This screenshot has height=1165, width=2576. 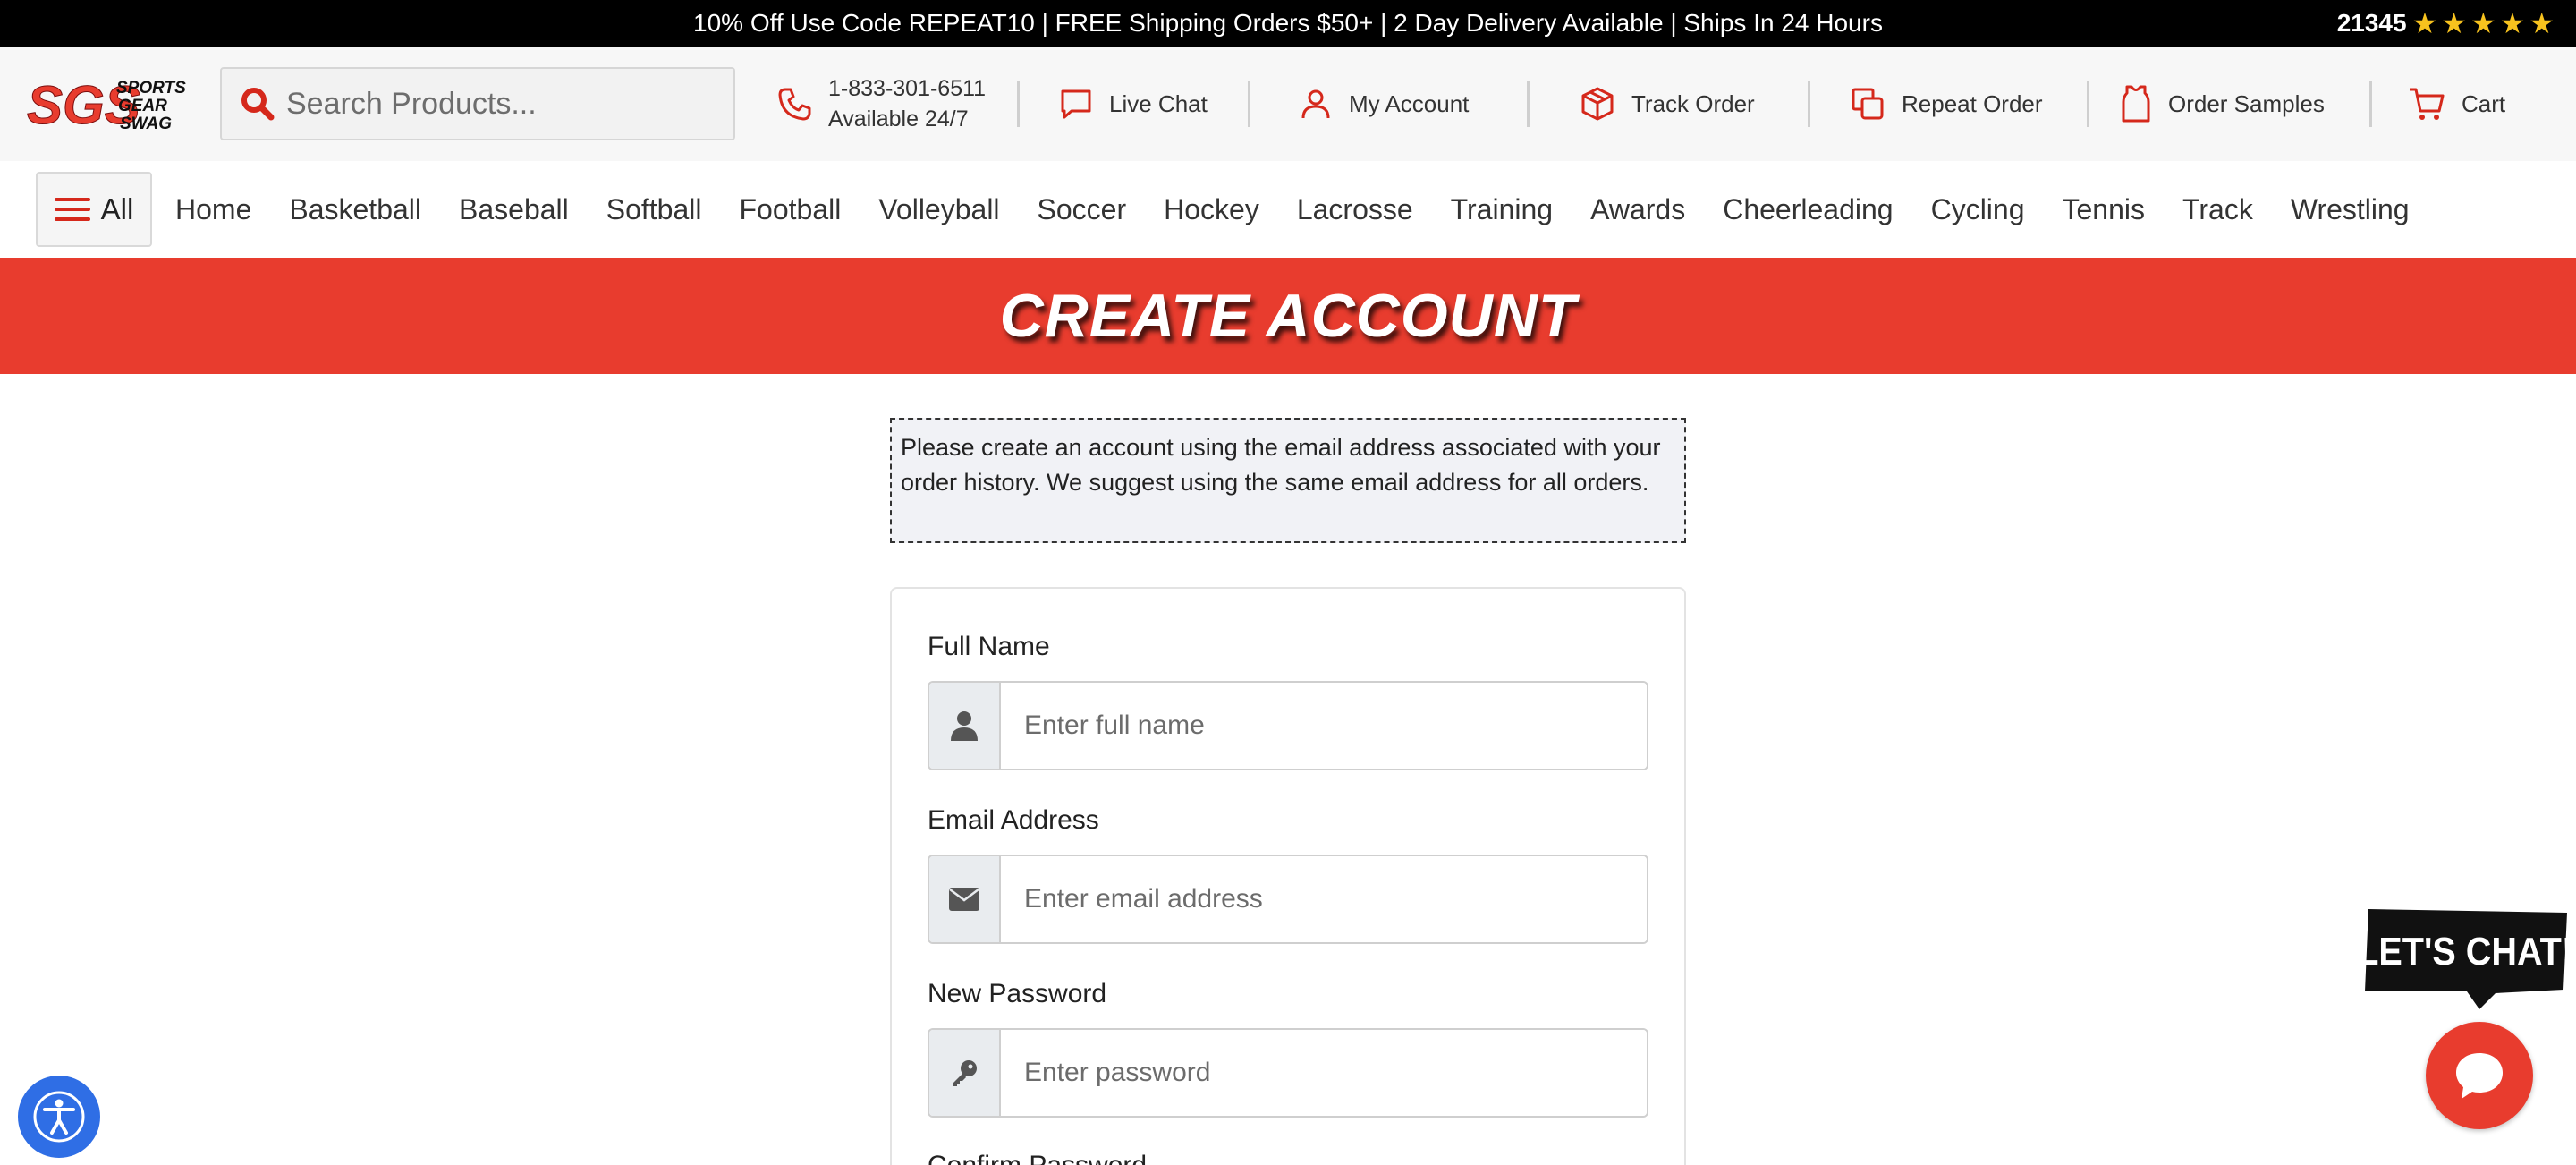 I want to click on nav-training: Training, so click(x=1502, y=209).